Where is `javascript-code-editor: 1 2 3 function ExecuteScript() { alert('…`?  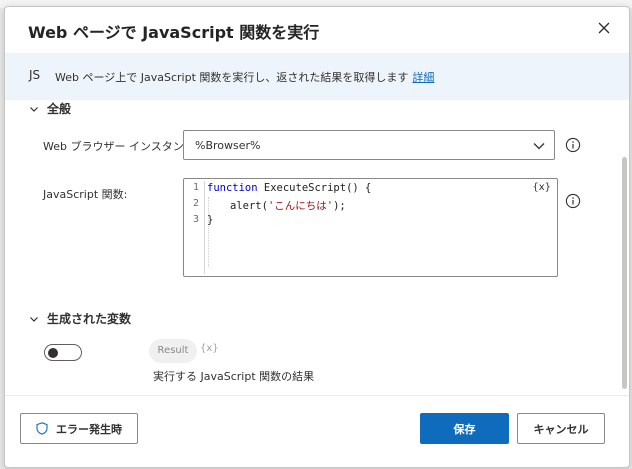
javascript-code-editor: 1 2 3 function ExecuteScript() { alert('… is located at coordinates (370, 227).